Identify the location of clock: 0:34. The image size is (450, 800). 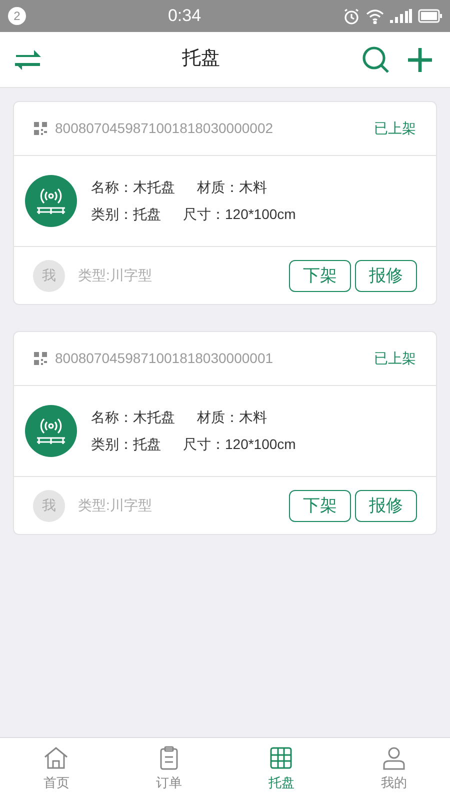
(185, 16).